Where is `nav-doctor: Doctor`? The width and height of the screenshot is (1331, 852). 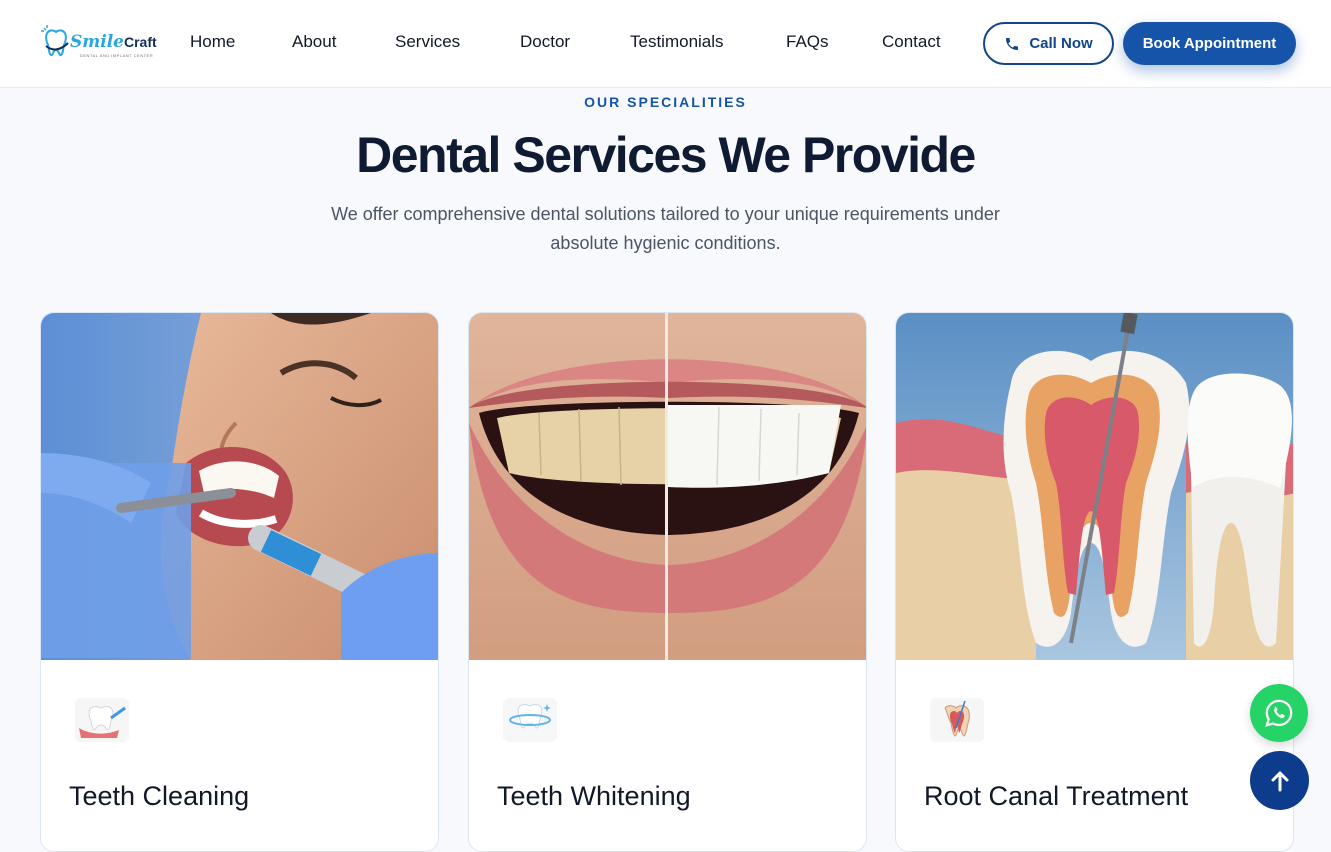 nav-doctor: Doctor is located at coordinates (545, 42).